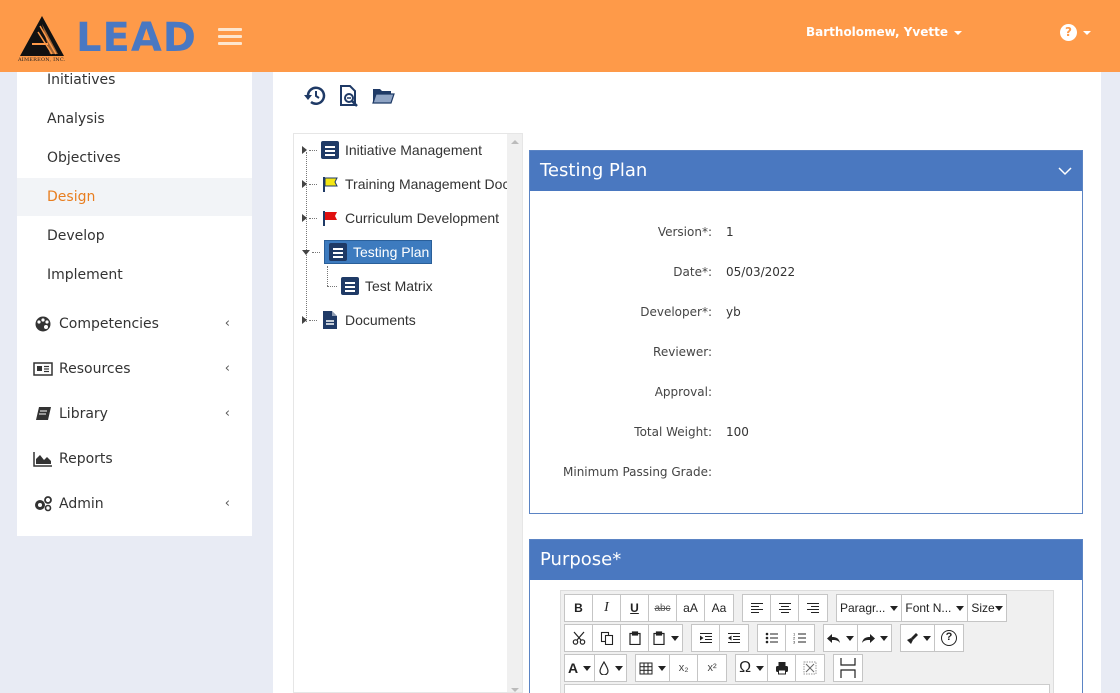 The width and height of the screenshot is (1120, 693). What do you see at coordinates (684, 668) in the screenshot?
I see `subscript-button: x₂` at bounding box center [684, 668].